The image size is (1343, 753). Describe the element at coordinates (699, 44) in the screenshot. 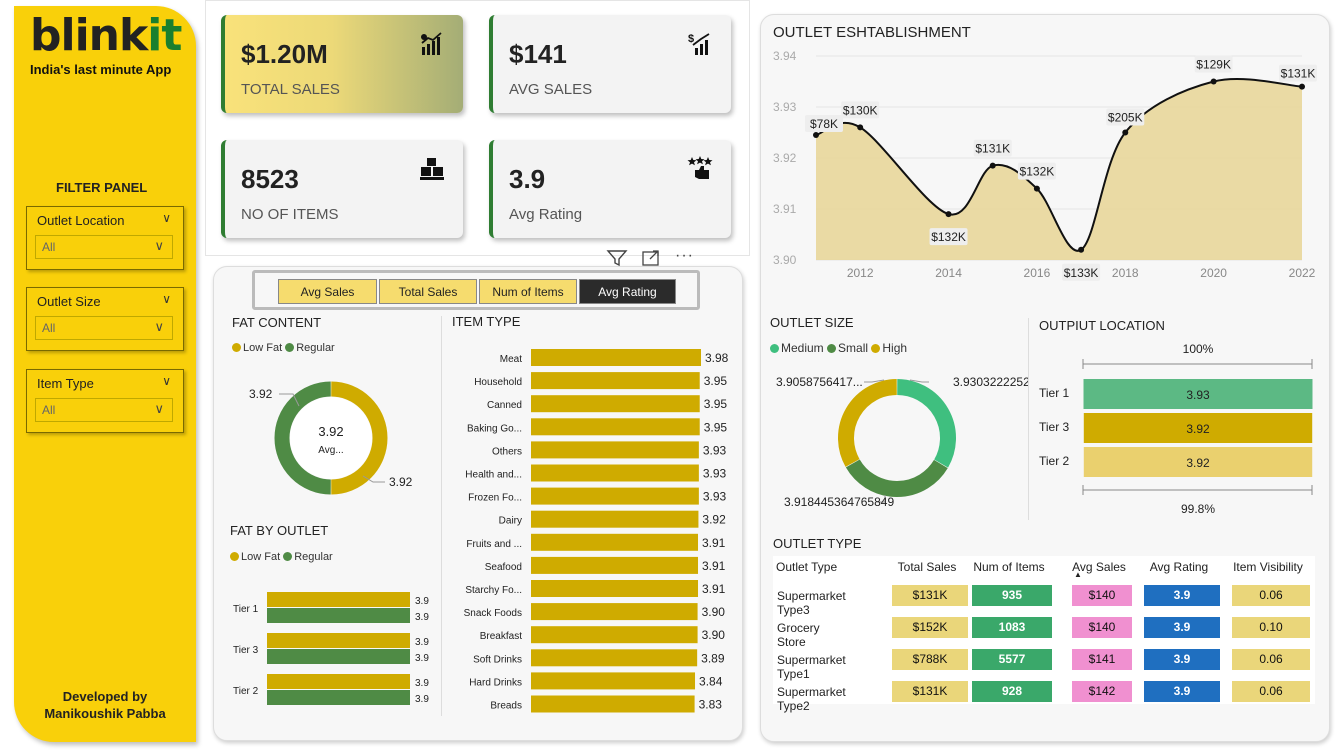

I see `dollar-growth-icon: $` at that location.